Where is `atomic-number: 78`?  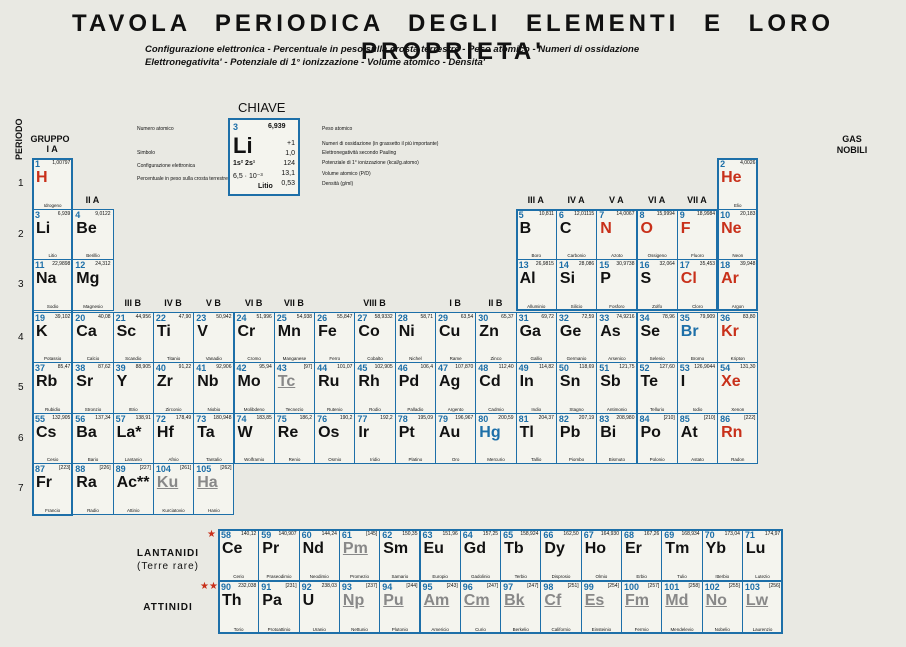
atomic-number: 78 is located at coordinates (402, 418).